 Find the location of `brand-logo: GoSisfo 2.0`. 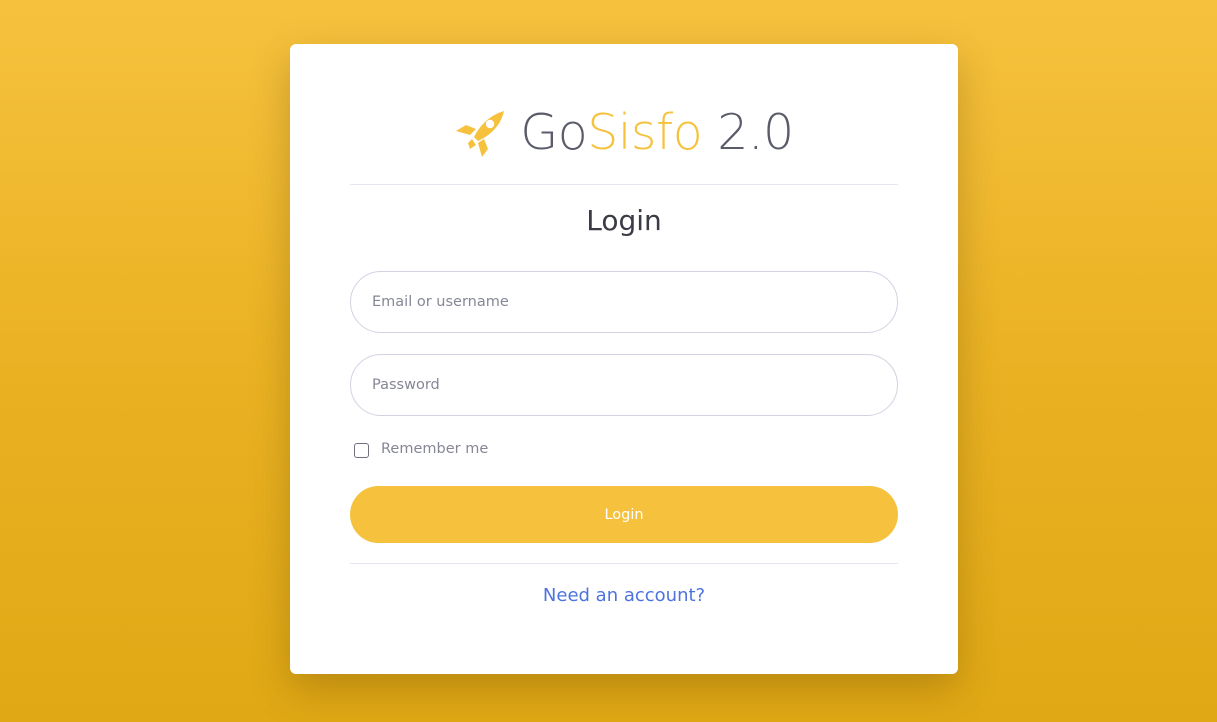

brand-logo: GoSisfo 2.0 is located at coordinates (624, 132).